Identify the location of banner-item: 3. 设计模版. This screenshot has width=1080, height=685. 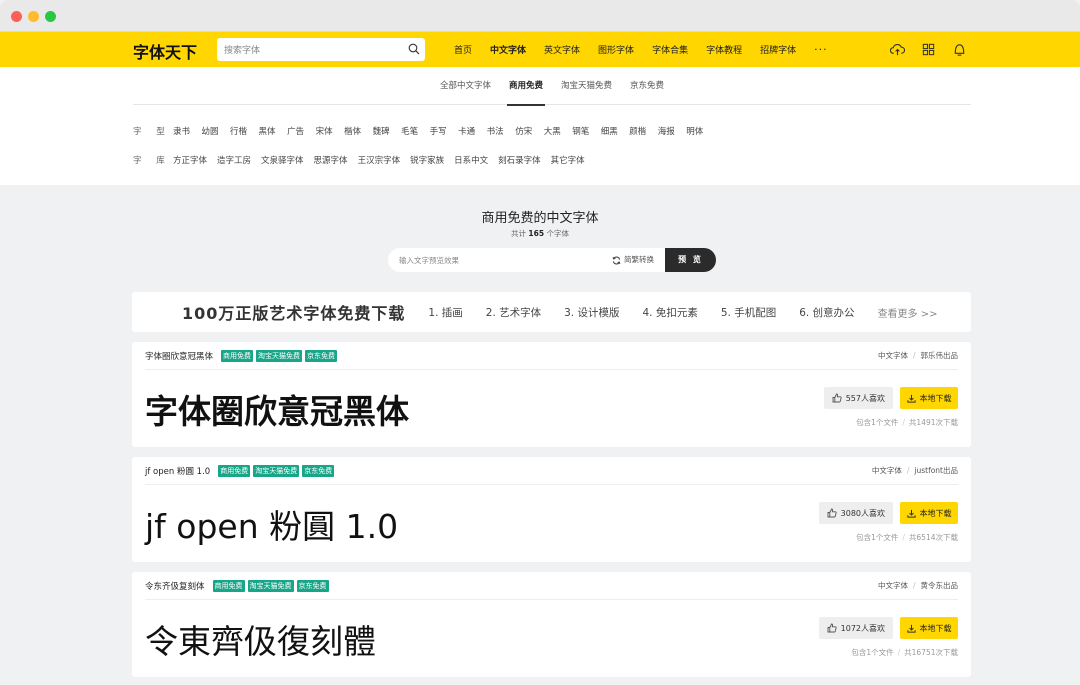
(591, 312).